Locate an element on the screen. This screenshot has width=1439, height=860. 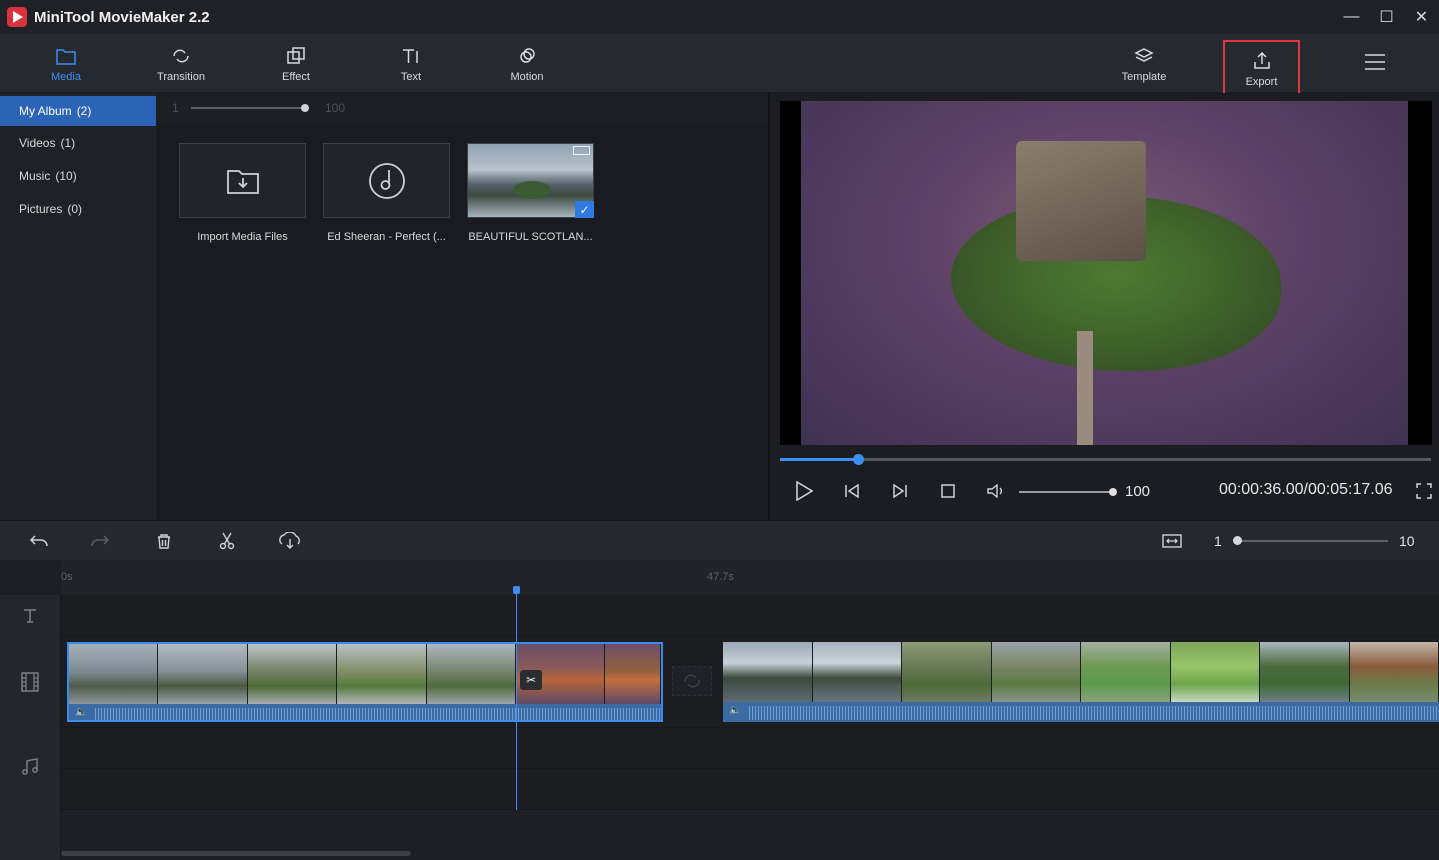
export-button: Export is located at coordinates (1261, 68).